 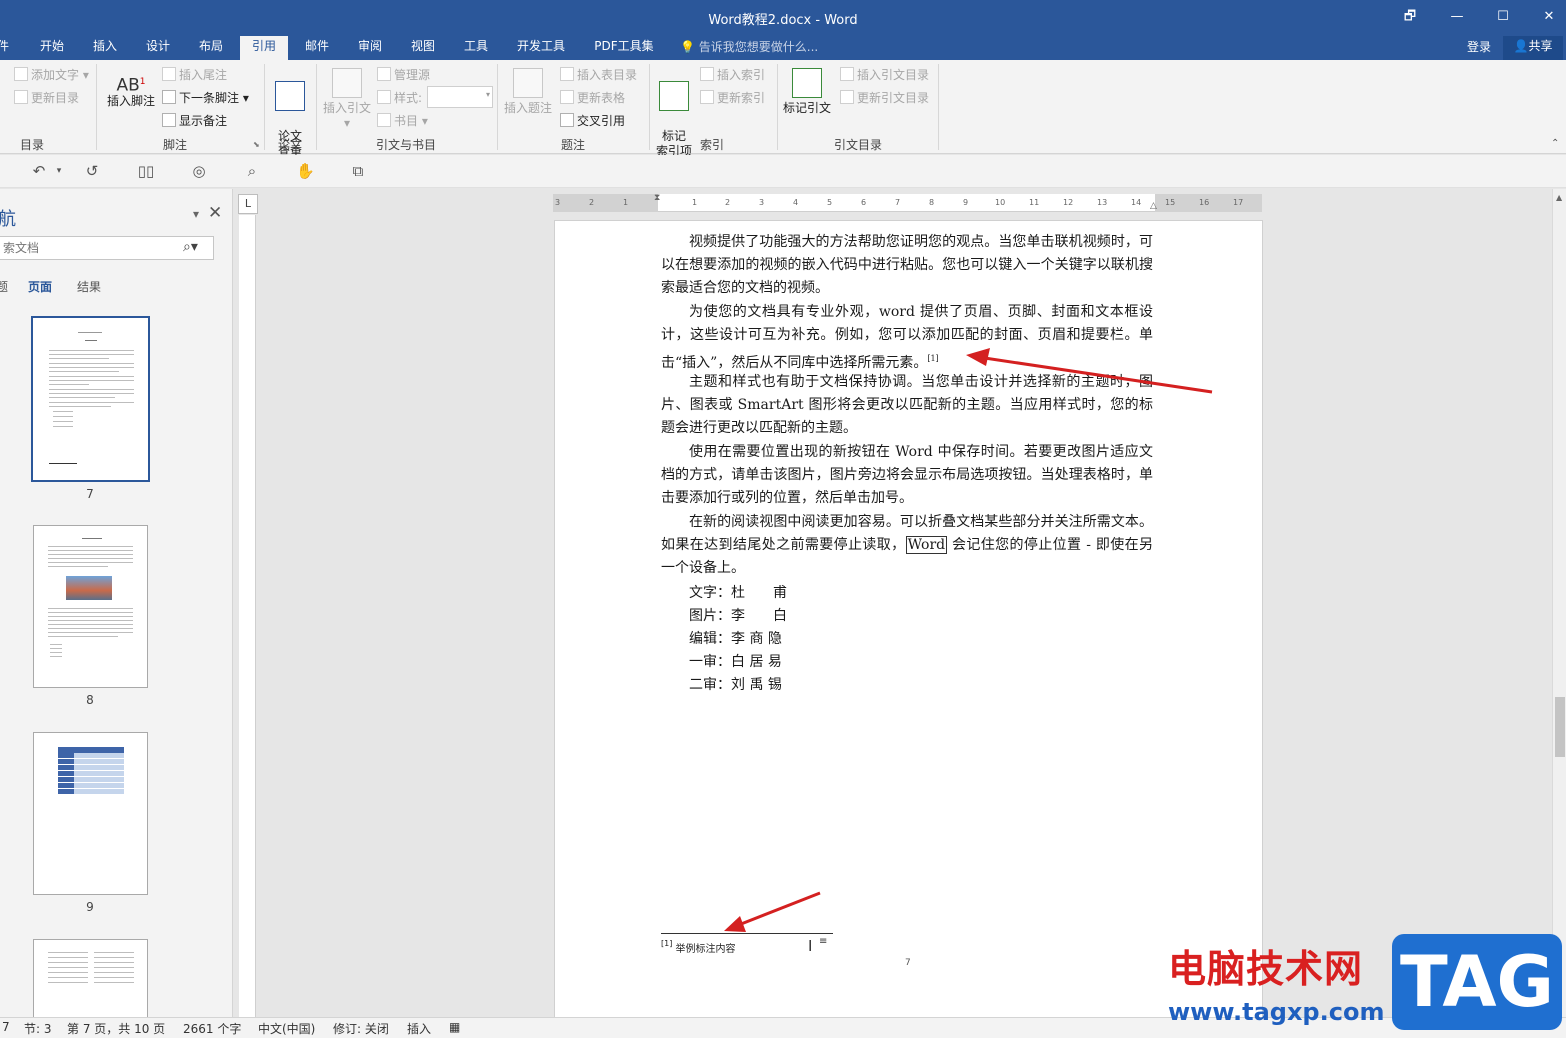 What do you see at coordinates (1266, 969) in the screenshot?
I see `watermark-site-name: 电脑技术网` at bounding box center [1266, 969].